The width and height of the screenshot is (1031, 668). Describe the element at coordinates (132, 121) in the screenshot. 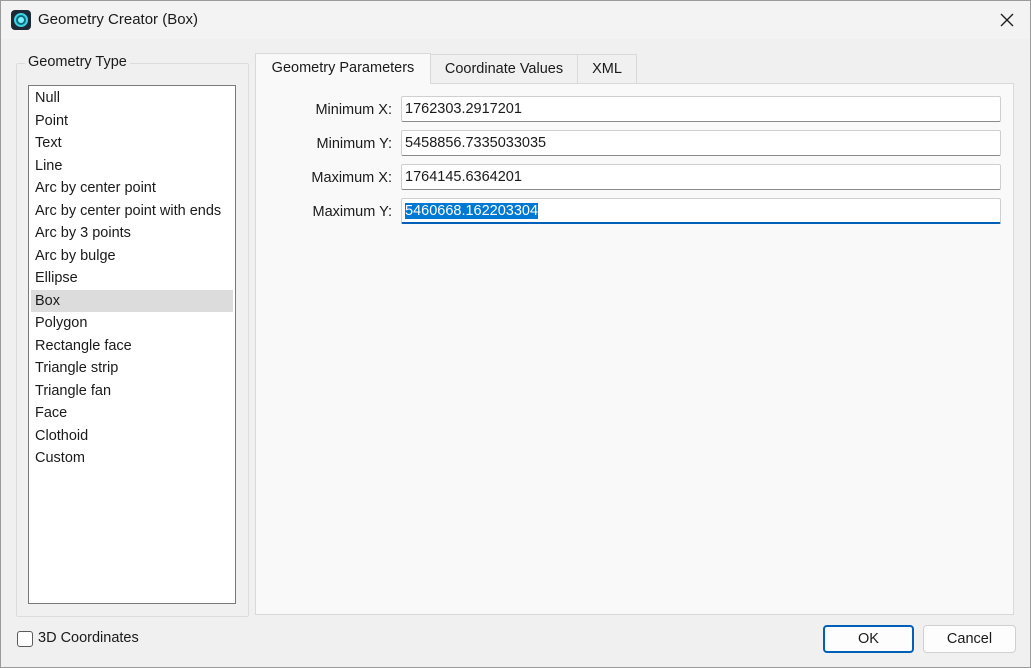

I see `list-item-point: Point` at that location.